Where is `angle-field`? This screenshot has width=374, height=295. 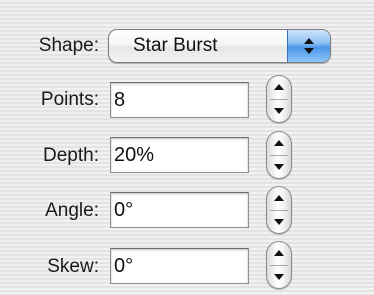
angle-field is located at coordinates (179, 210).